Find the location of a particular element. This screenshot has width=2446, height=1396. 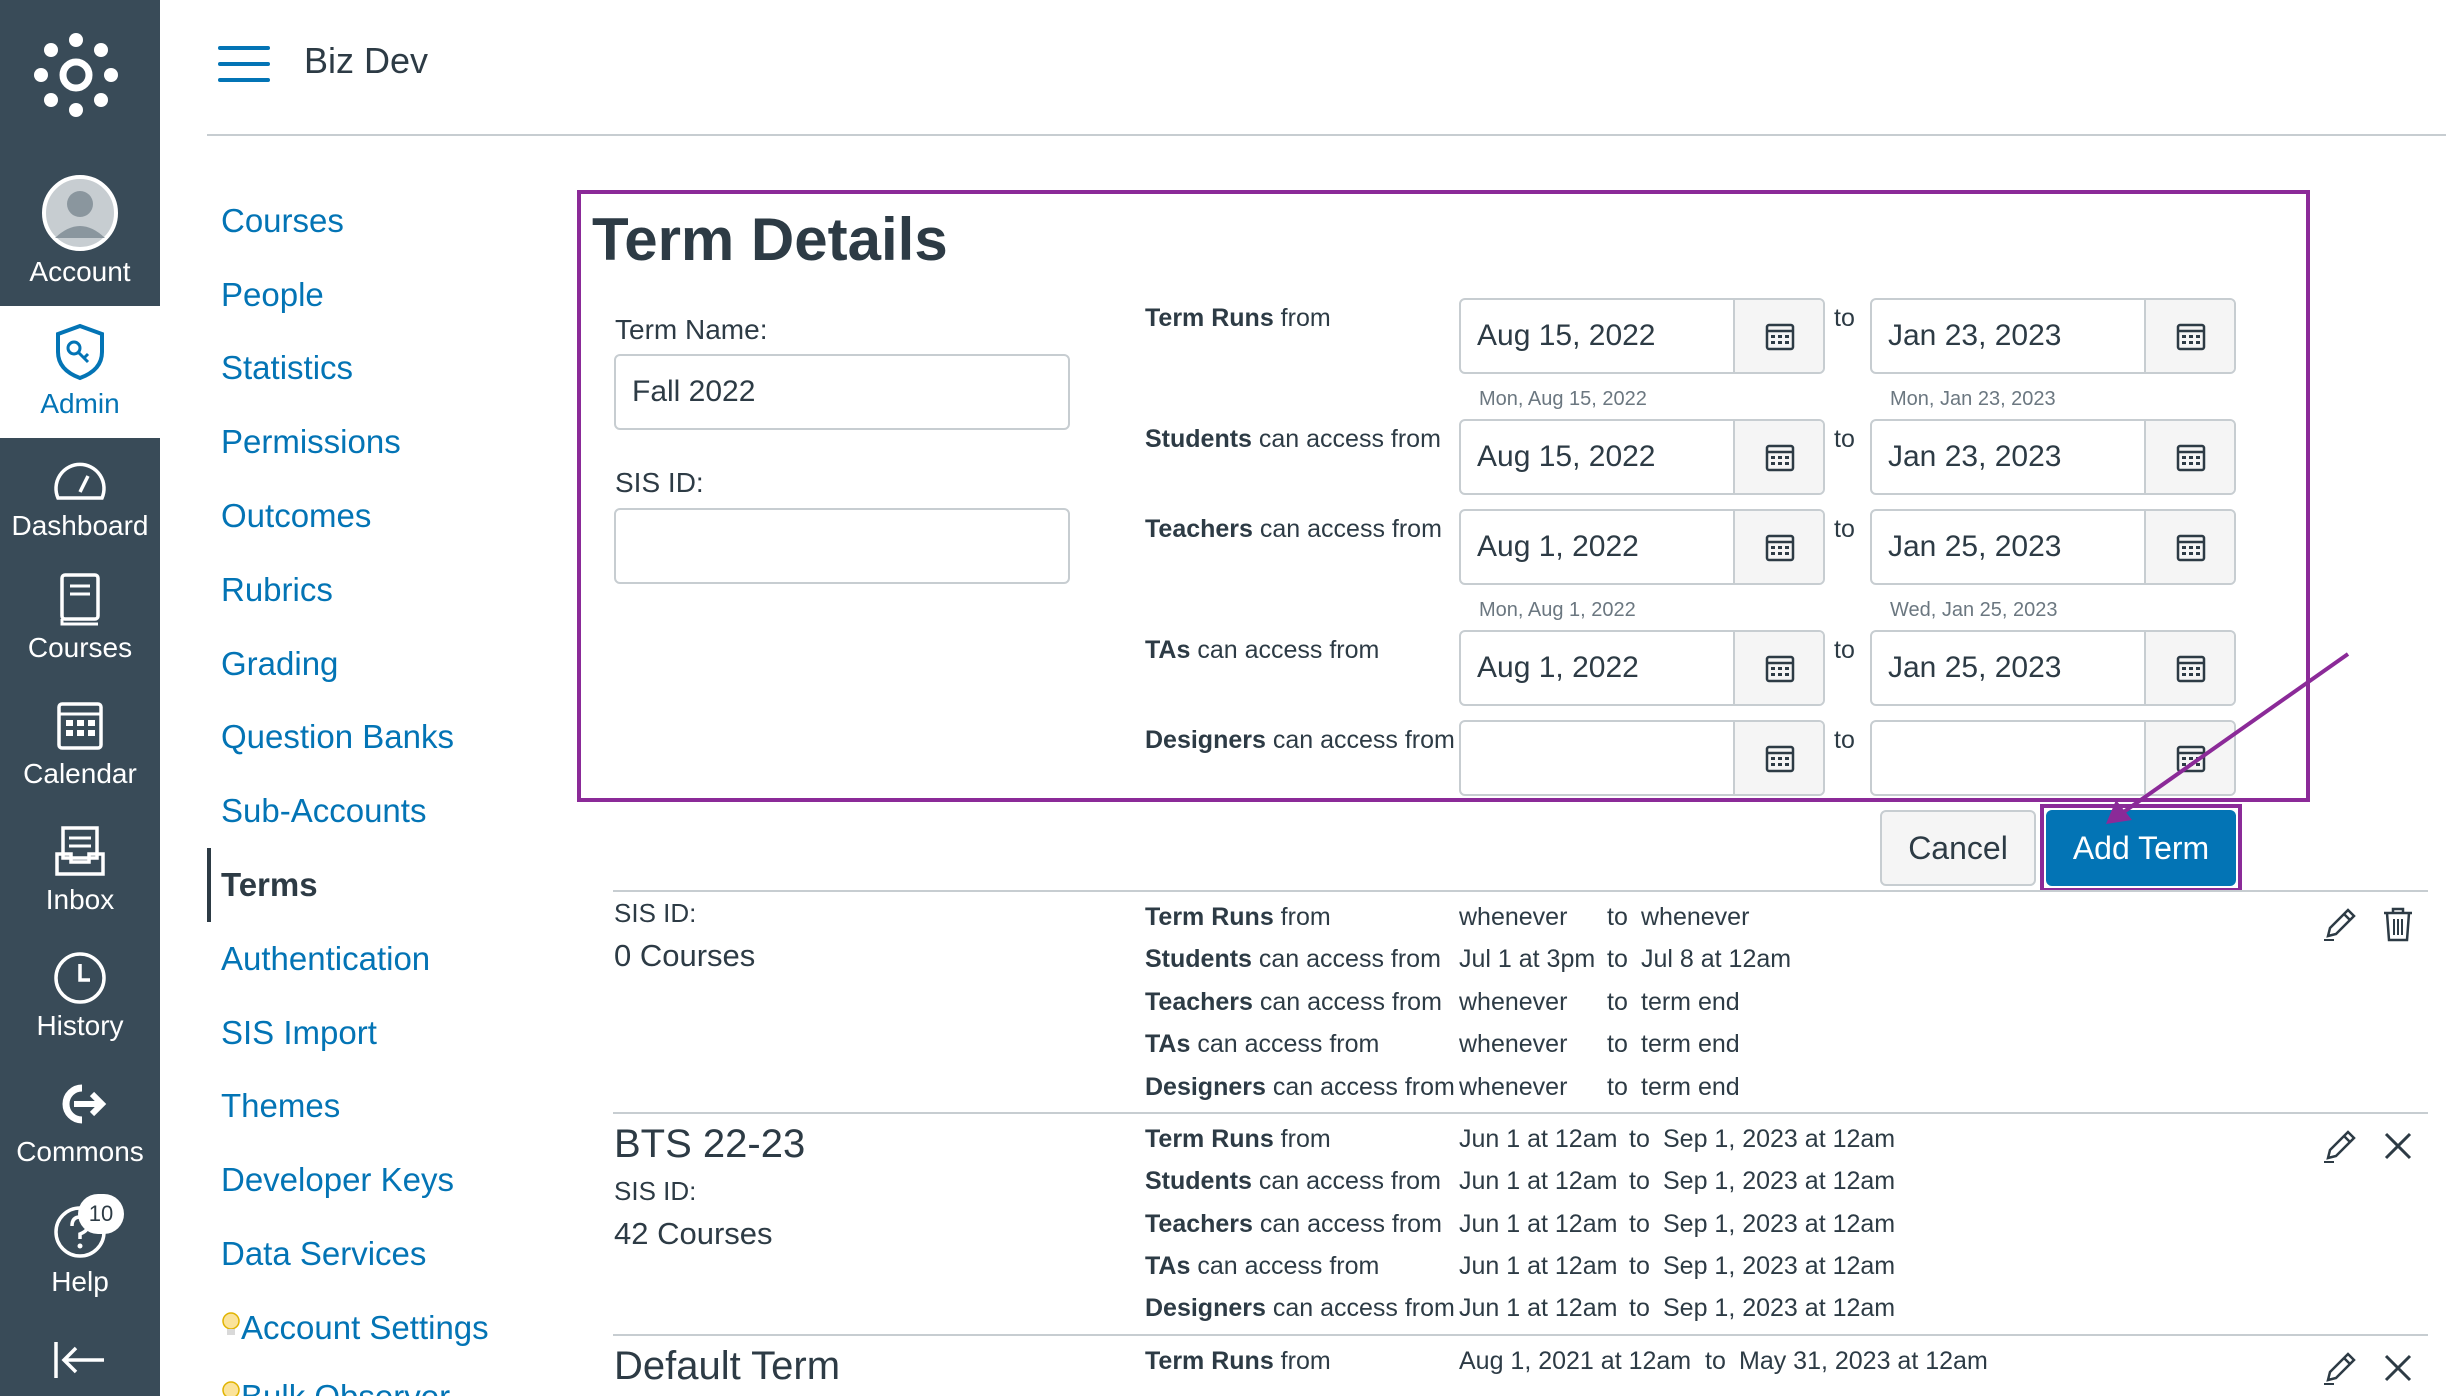

teachers-end-field: Jan 25, 2023 is located at coordinates (2053, 547).